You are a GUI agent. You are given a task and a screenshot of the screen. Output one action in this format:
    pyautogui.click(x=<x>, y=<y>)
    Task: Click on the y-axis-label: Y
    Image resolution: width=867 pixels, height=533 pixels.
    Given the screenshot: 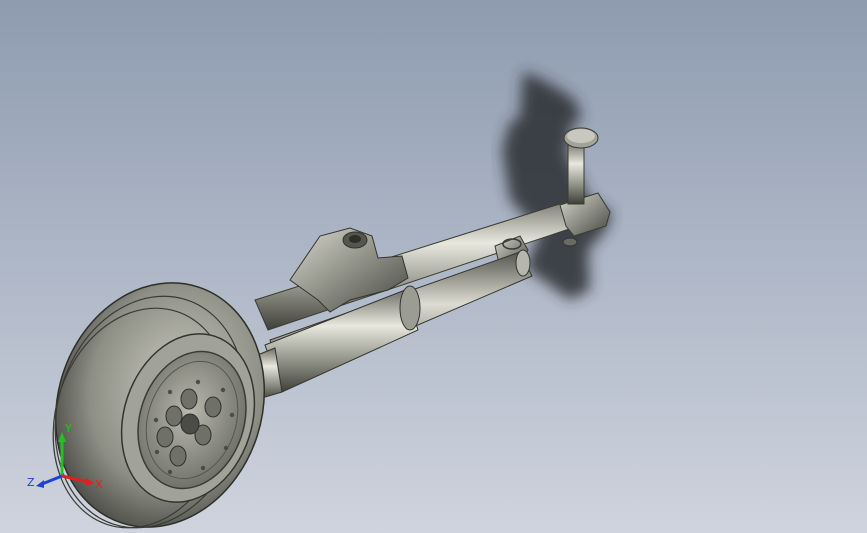 What is the action you would take?
    pyautogui.click(x=68, y=428)
    